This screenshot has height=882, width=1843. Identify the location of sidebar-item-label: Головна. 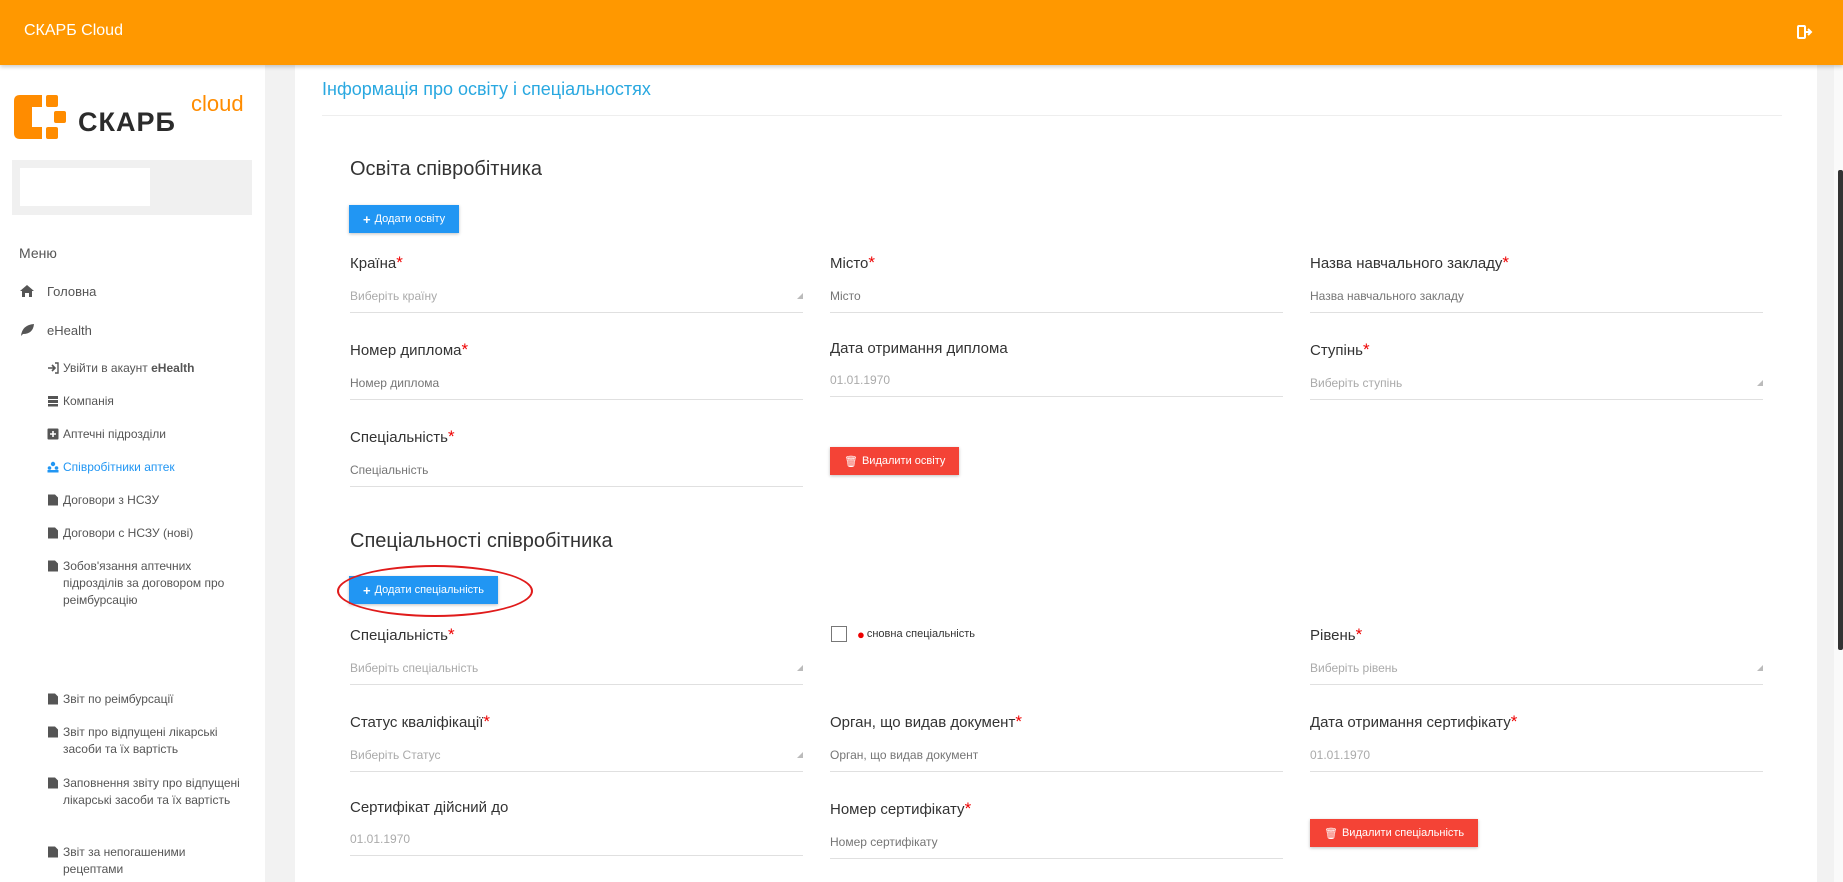
(72, 291).